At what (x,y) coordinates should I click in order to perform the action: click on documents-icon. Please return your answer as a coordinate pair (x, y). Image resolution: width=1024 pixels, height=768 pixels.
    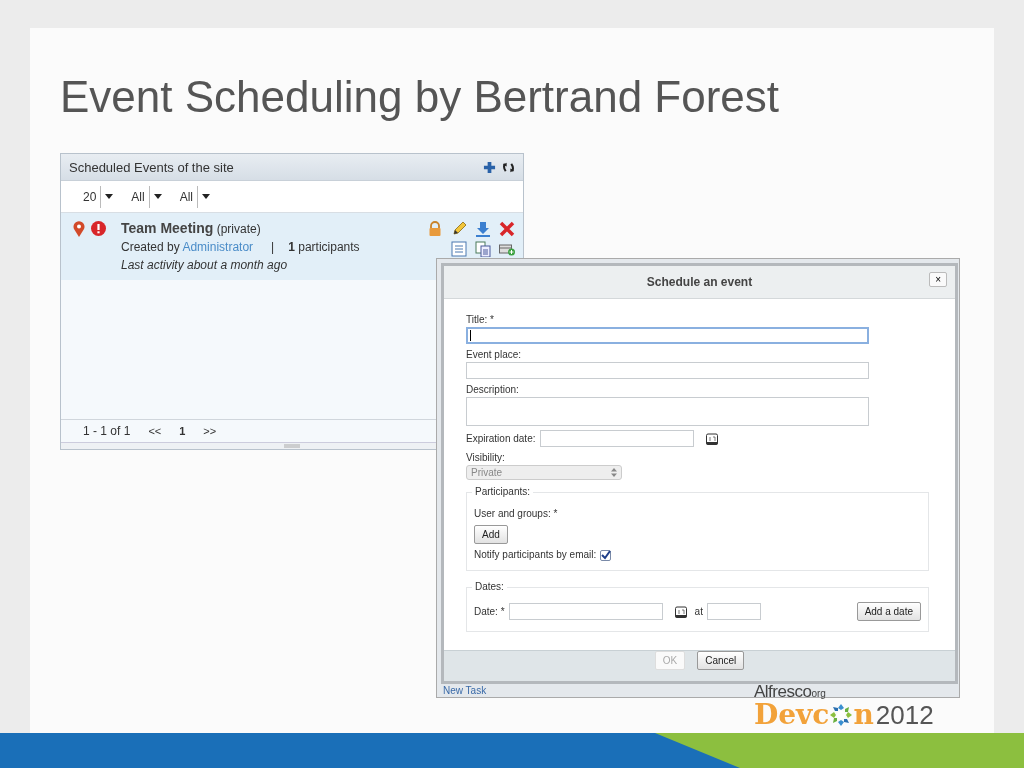
    Looking at the image, I should click on (483, 249).